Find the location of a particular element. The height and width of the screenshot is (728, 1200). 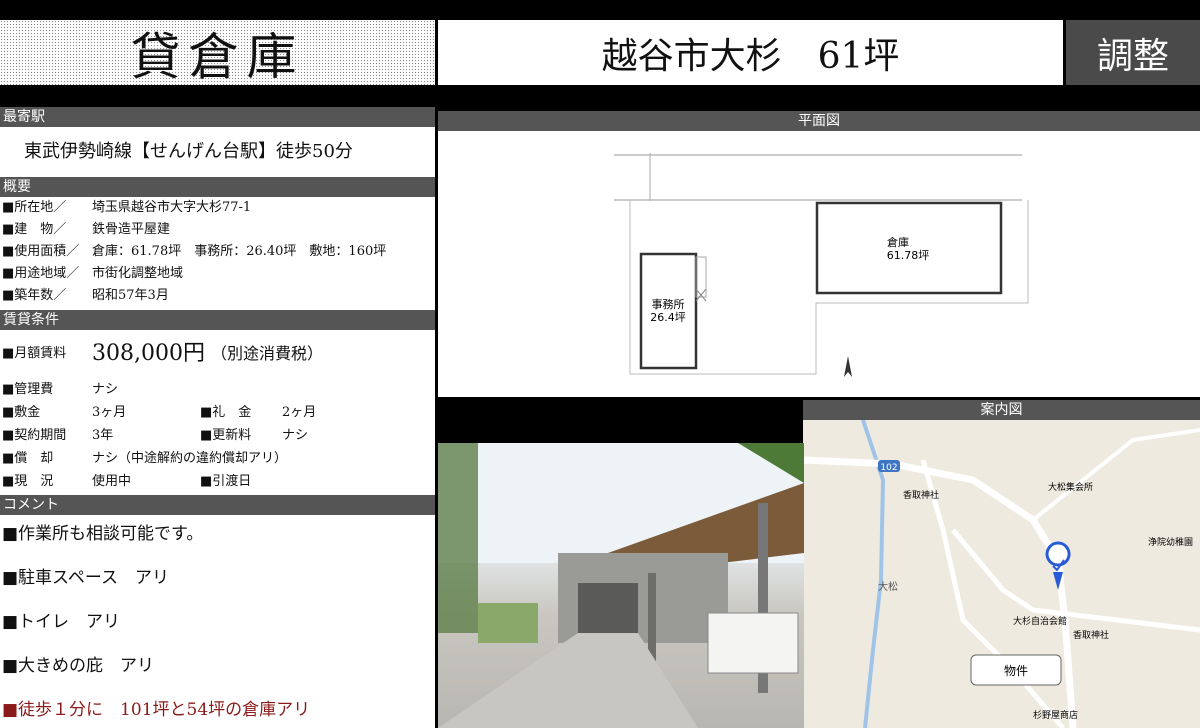

management-fee-value: ナシ is located at coordinates (105, 389).